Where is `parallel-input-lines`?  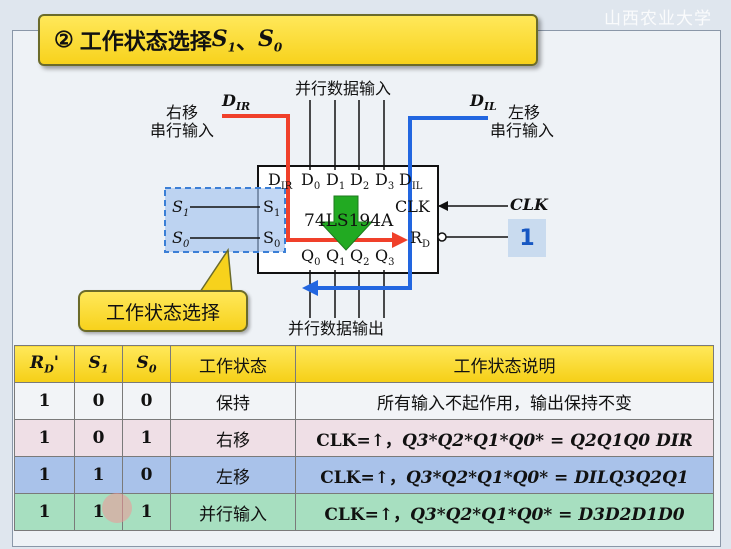 parallel-input-lines is located at coordinates (347, 135).